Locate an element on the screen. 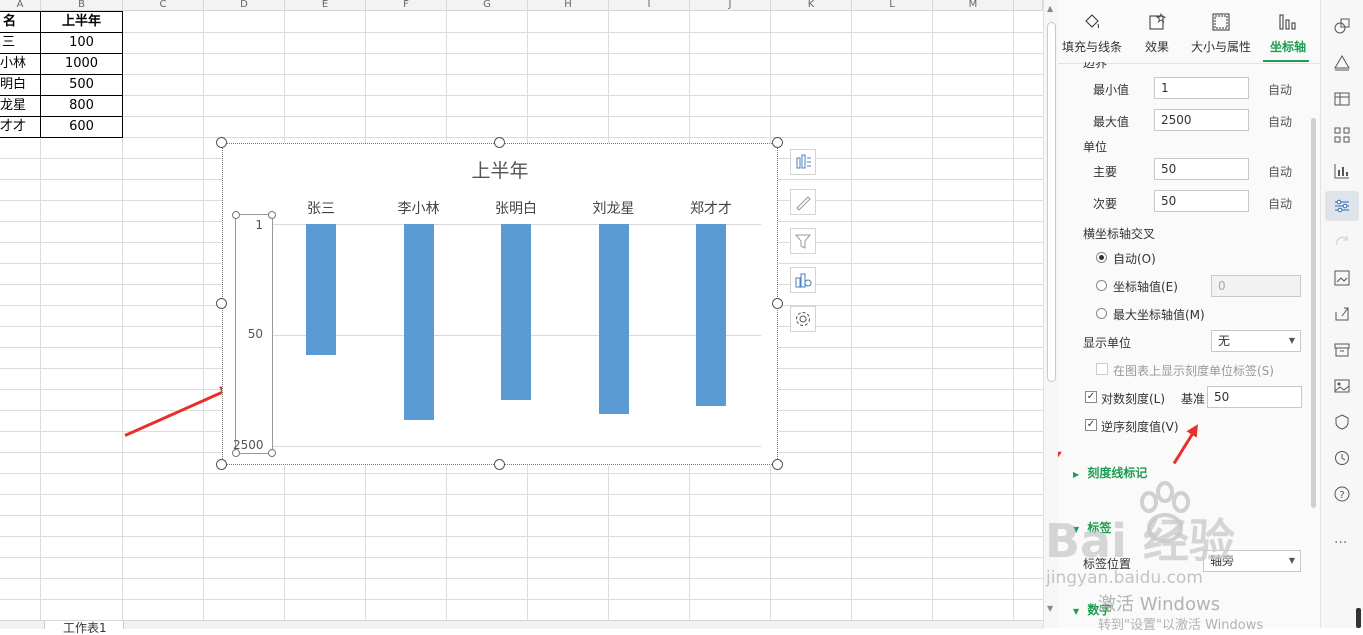 This screenshot has height=635, width=1363. column-header-a: A is located at coordinates (20, 5).